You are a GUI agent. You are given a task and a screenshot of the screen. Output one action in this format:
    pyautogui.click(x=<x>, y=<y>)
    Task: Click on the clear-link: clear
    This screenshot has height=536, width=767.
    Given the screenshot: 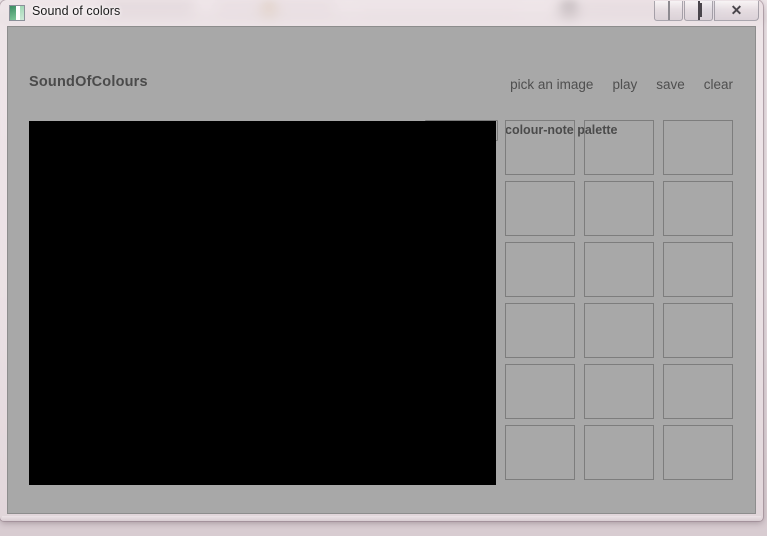 What is the action you would take?
    pyautogui.click(x=718, y=84)
    